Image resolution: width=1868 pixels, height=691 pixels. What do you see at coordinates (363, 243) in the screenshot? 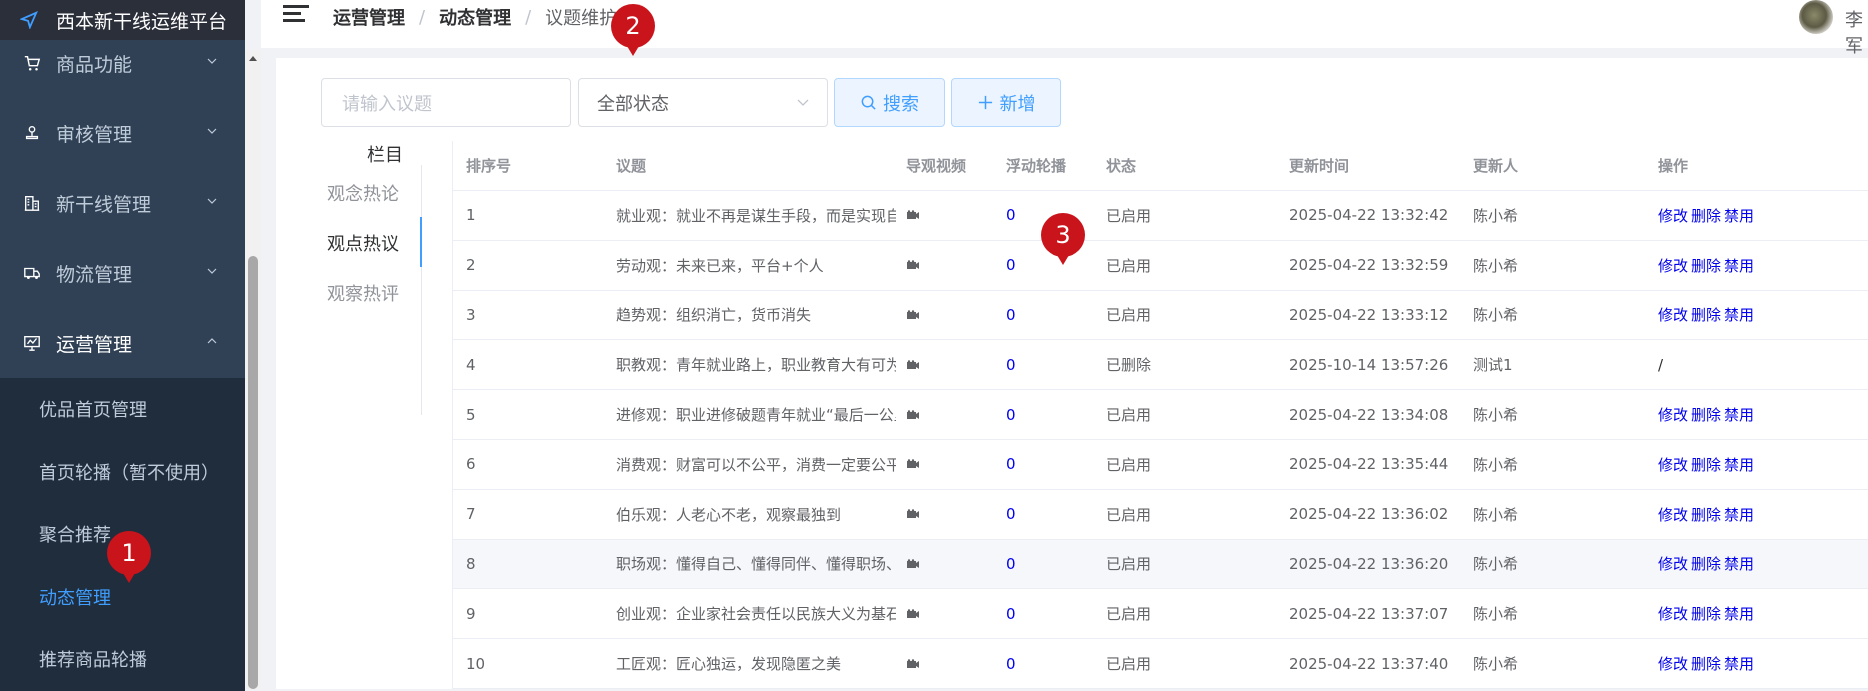
I see `category-item-active: 观点热议` at bounding box center [363, 243].